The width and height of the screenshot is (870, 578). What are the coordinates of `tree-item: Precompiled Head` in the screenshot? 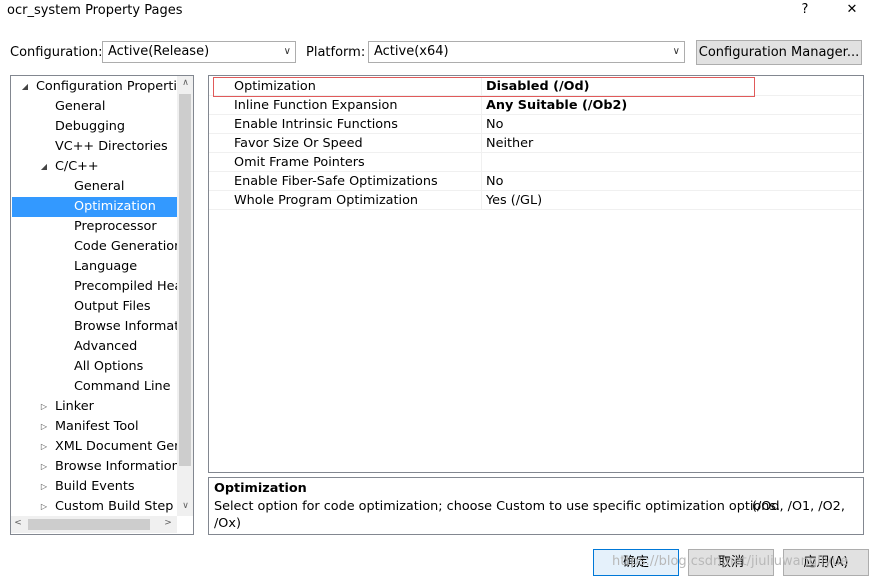 It's located at (125, 287).